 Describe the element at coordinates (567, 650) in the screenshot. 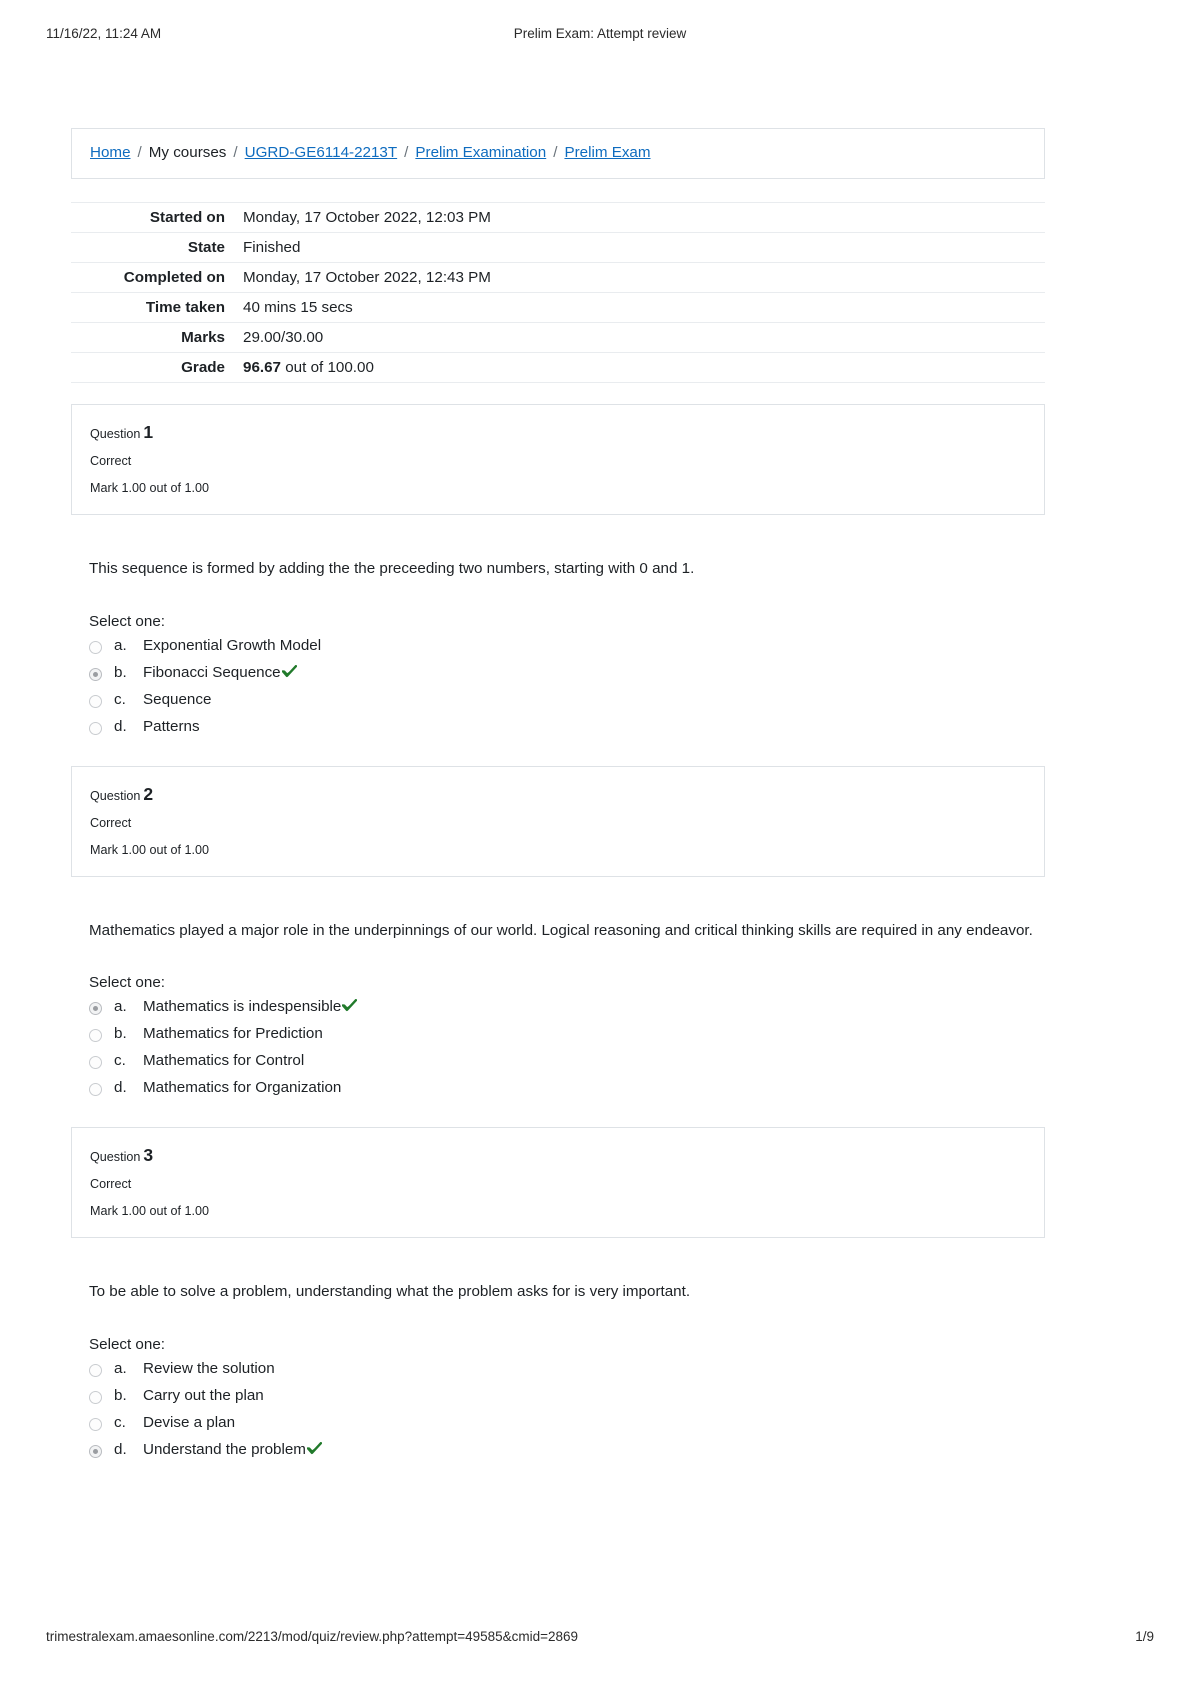

I see `answer-option: a. Exponential Growth Model` at that location.